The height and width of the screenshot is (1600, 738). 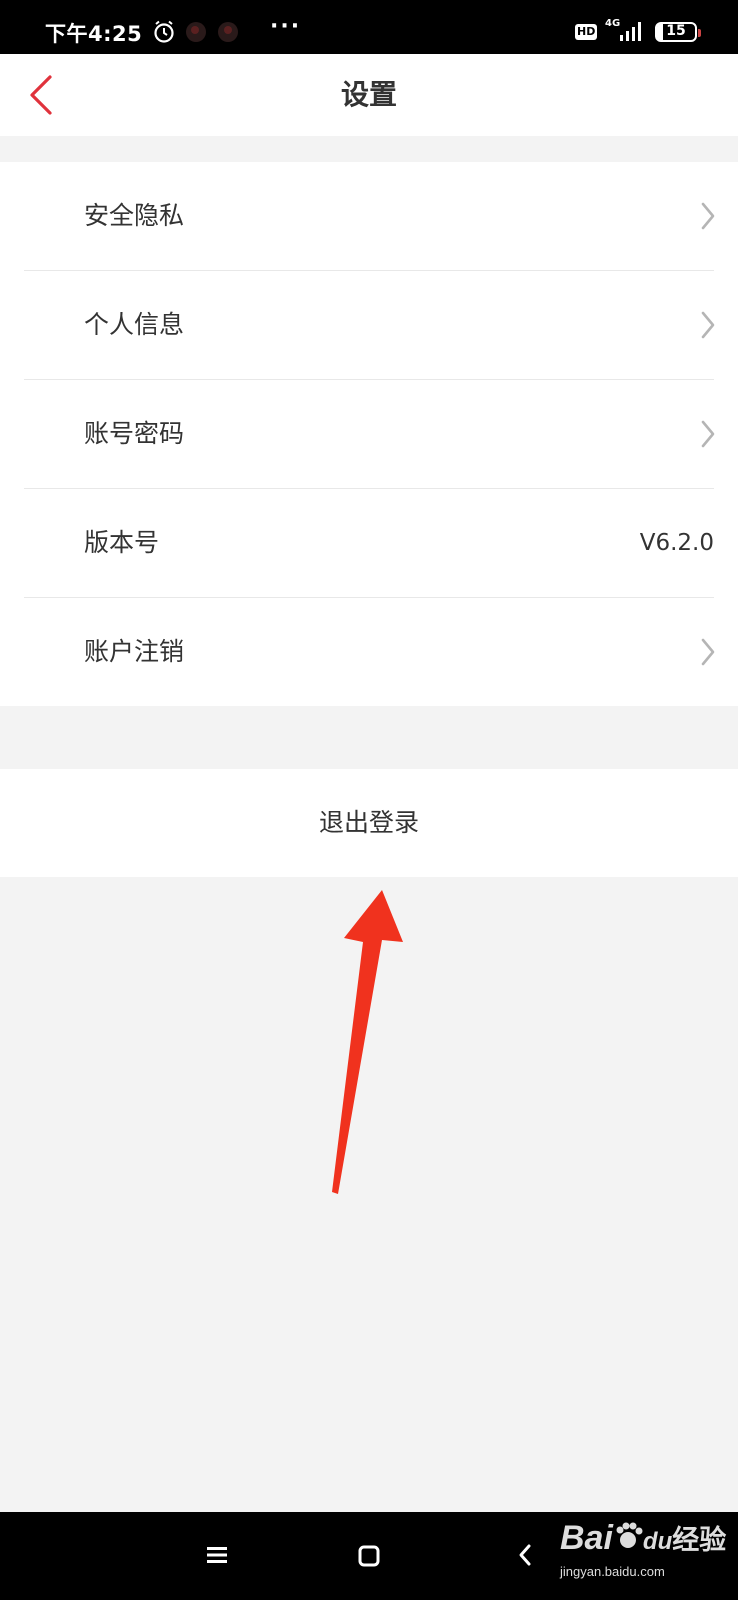 I want to click on settings-item-personal-info: 个人信息, so click(x=369, y=325).